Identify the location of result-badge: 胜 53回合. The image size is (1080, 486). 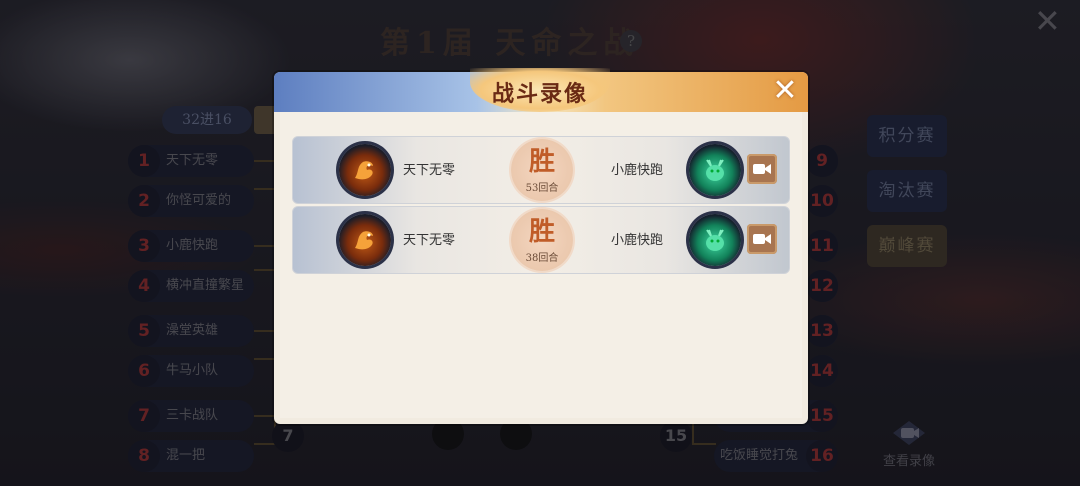
(542, 170).